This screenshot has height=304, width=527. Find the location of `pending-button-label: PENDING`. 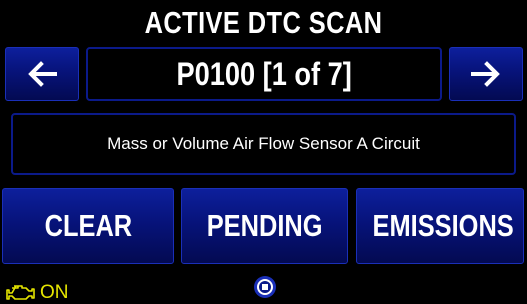

pending-button-label: PENDING is located at coordinates (264, 225).